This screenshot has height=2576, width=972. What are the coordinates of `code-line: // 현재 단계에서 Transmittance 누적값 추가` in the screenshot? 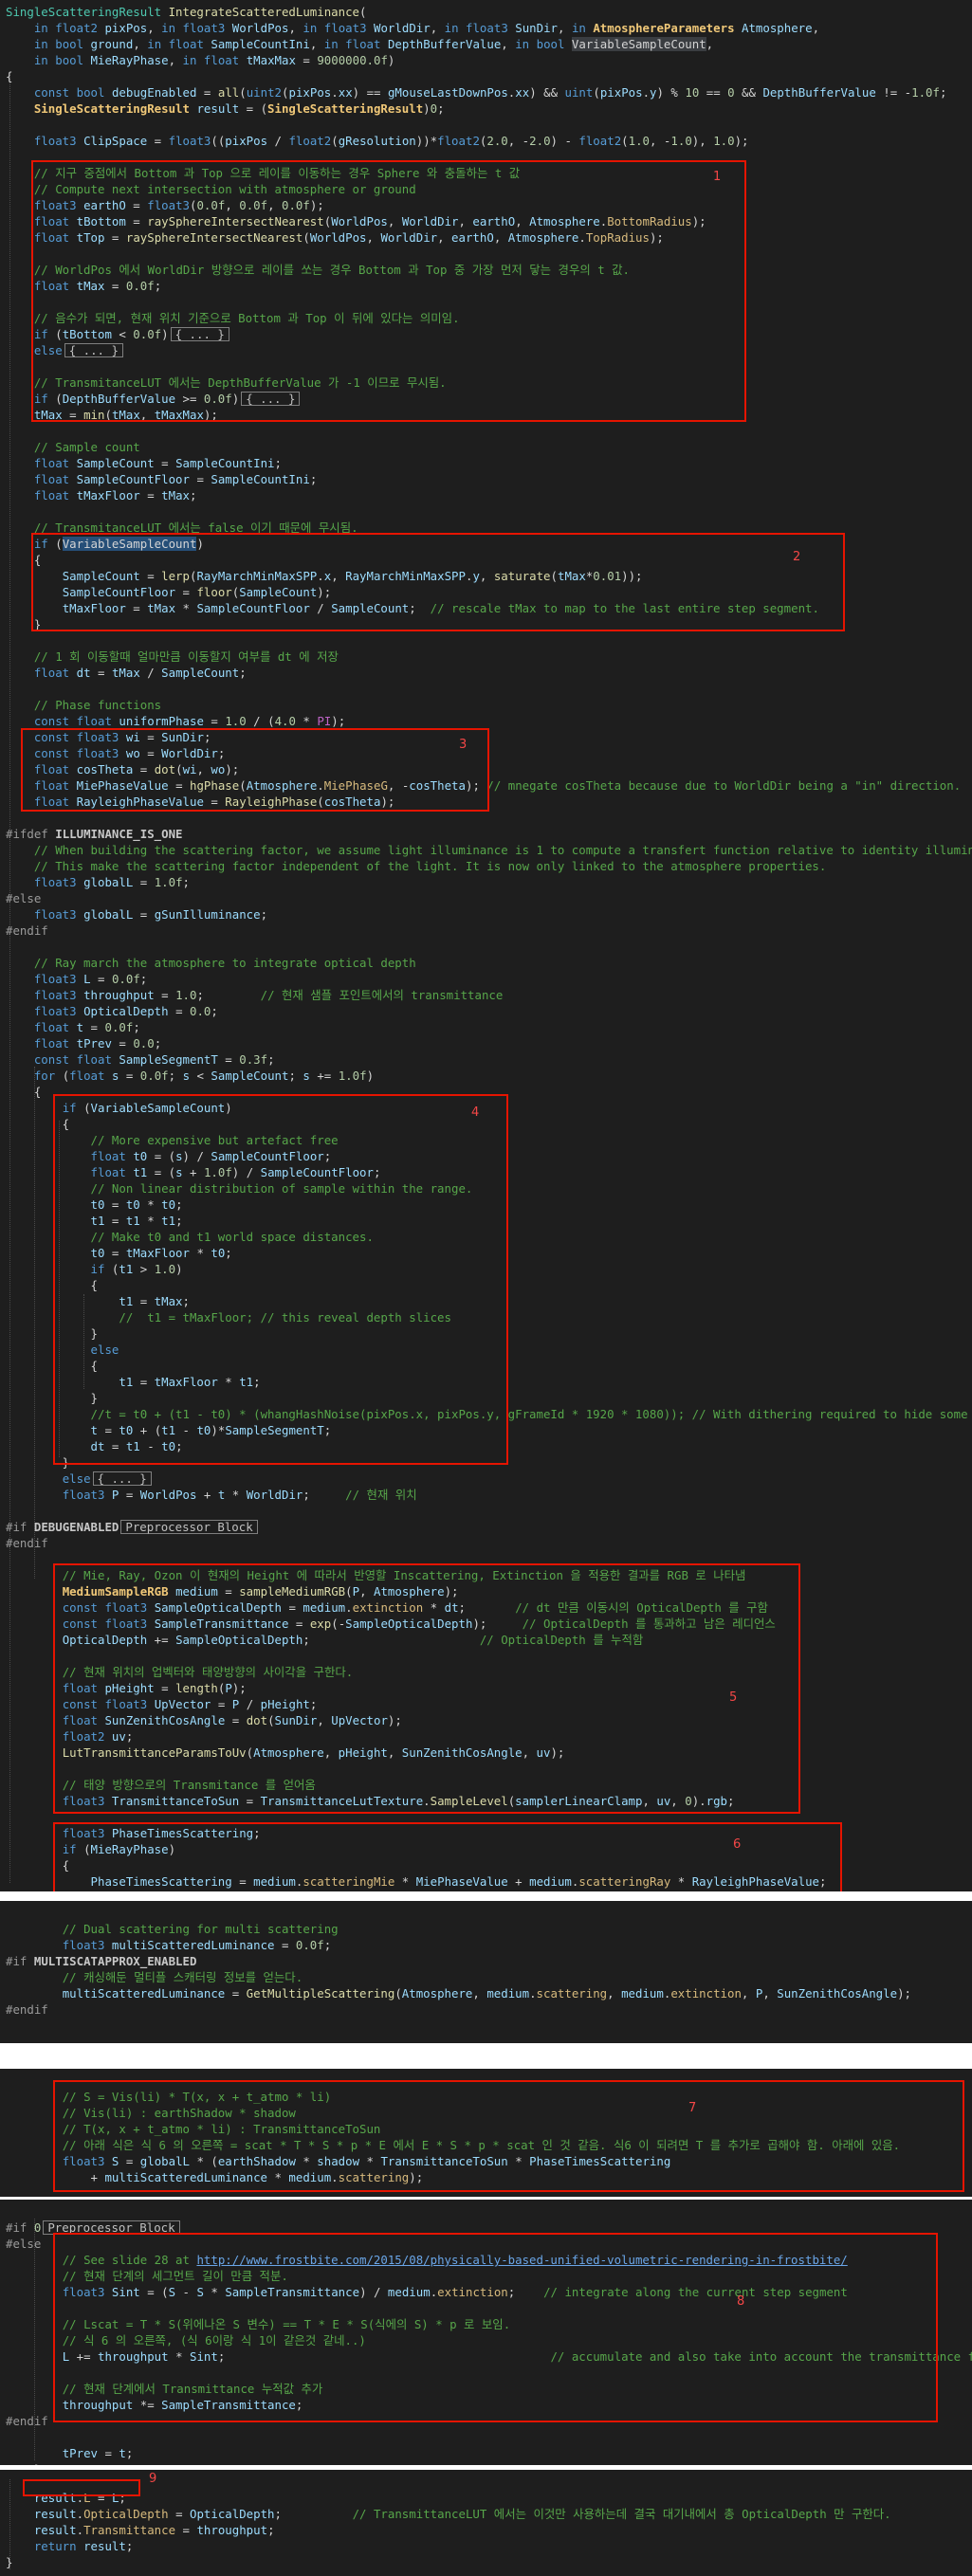 It's located at (164, 2389).